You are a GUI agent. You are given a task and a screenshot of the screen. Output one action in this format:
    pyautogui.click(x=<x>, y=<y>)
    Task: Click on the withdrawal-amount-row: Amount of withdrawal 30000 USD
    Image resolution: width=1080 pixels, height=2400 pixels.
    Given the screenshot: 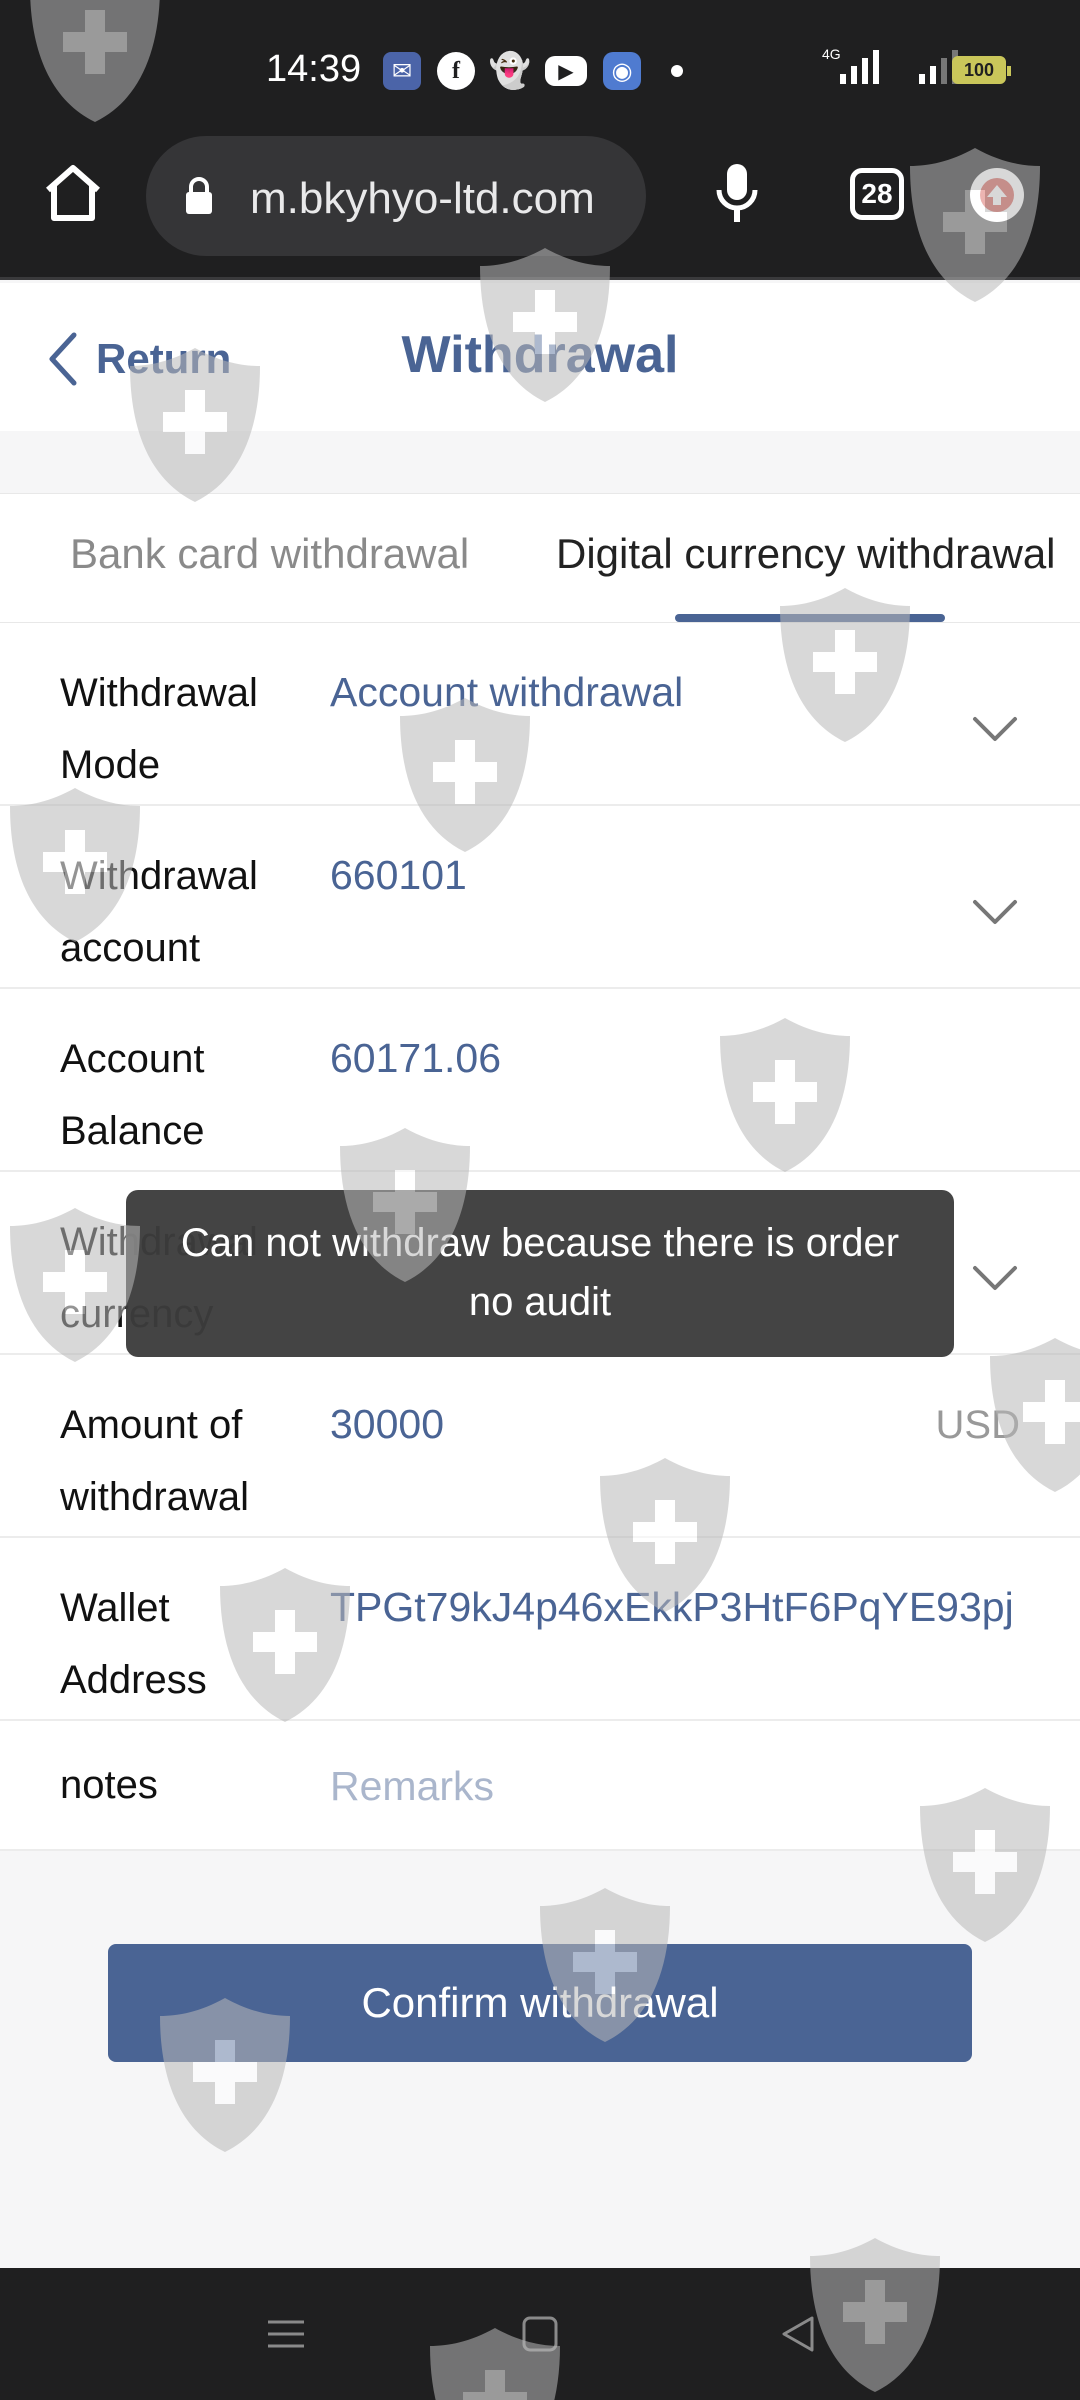 What is the action you would take?
    pyautogui.click(x=540, y=1446)
    